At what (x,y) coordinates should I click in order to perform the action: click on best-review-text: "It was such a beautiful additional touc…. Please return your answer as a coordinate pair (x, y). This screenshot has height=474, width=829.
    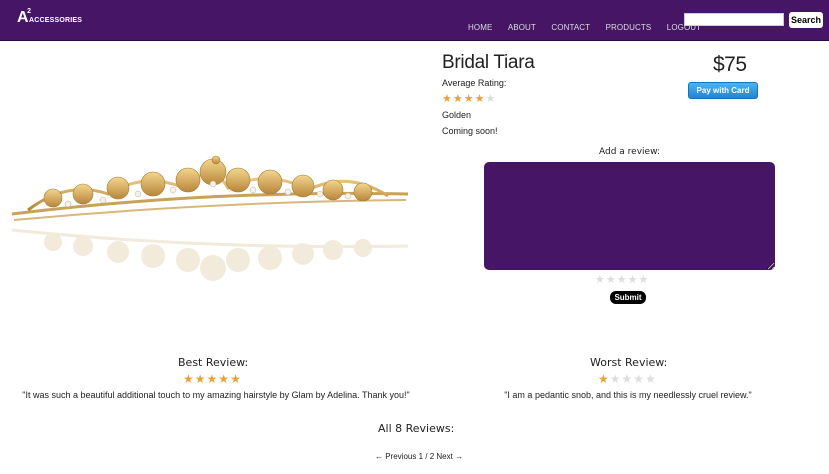
    Looking at the image, I should click on (216, 395).